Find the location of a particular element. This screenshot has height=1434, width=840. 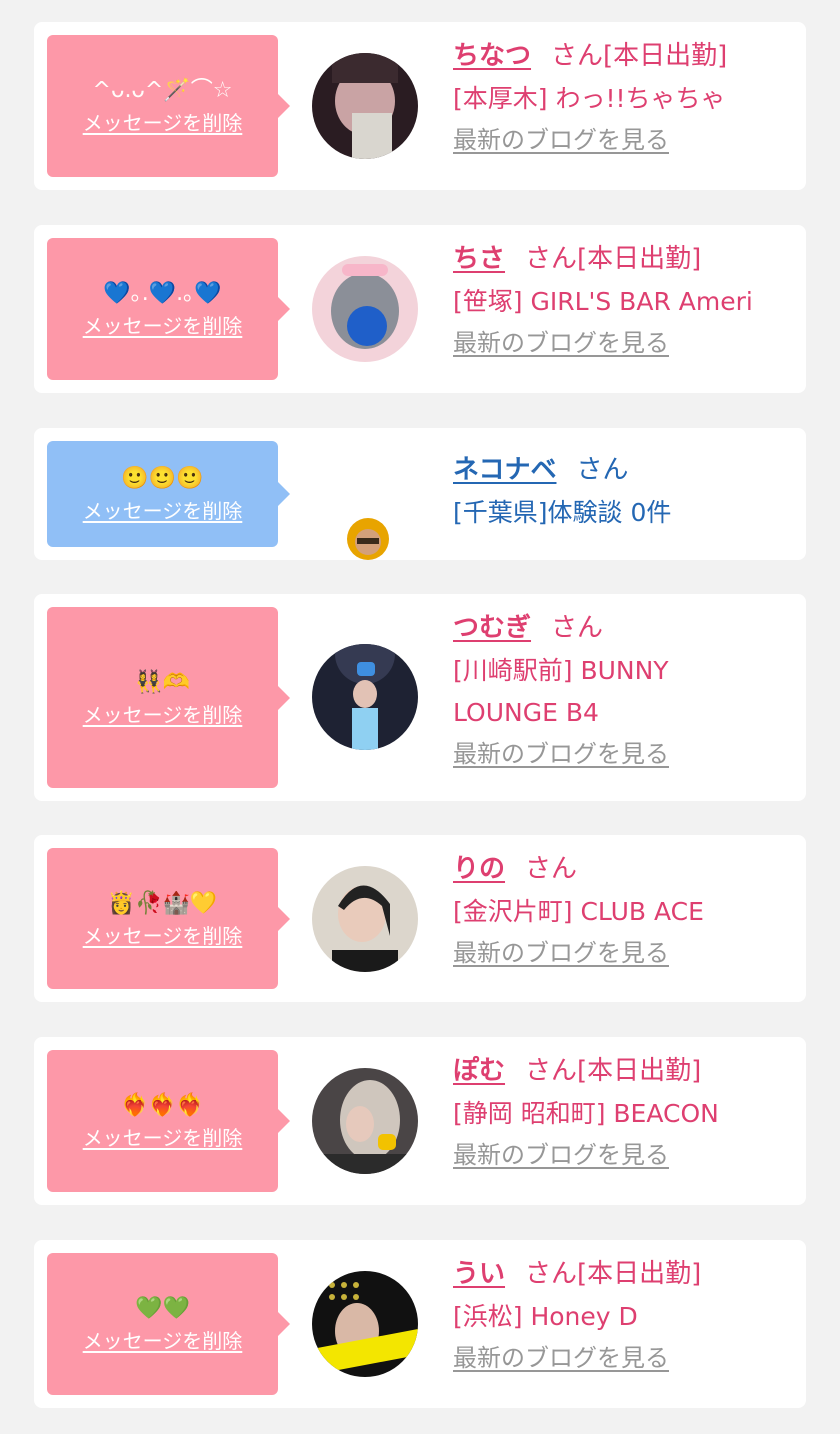

cast-name-link: ちさ is located at coordinates (479, 259).